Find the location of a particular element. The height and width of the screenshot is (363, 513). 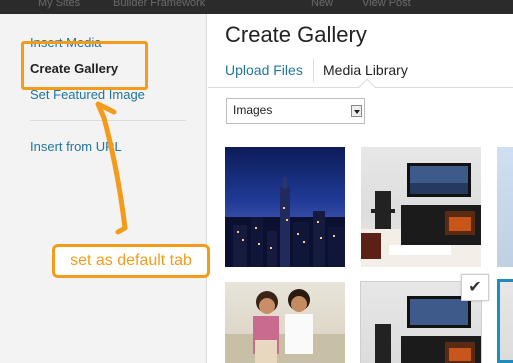

annotation-arrow-icon is located at coordinates (111, 168).